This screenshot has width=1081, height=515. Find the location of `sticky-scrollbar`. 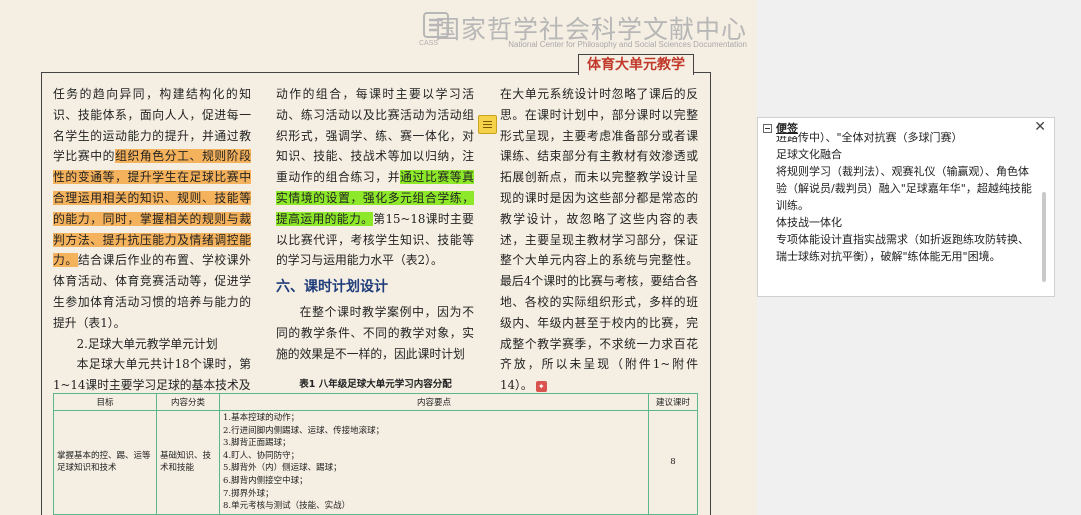

sticky-scrollbar is located at coordinates (1044, 237).